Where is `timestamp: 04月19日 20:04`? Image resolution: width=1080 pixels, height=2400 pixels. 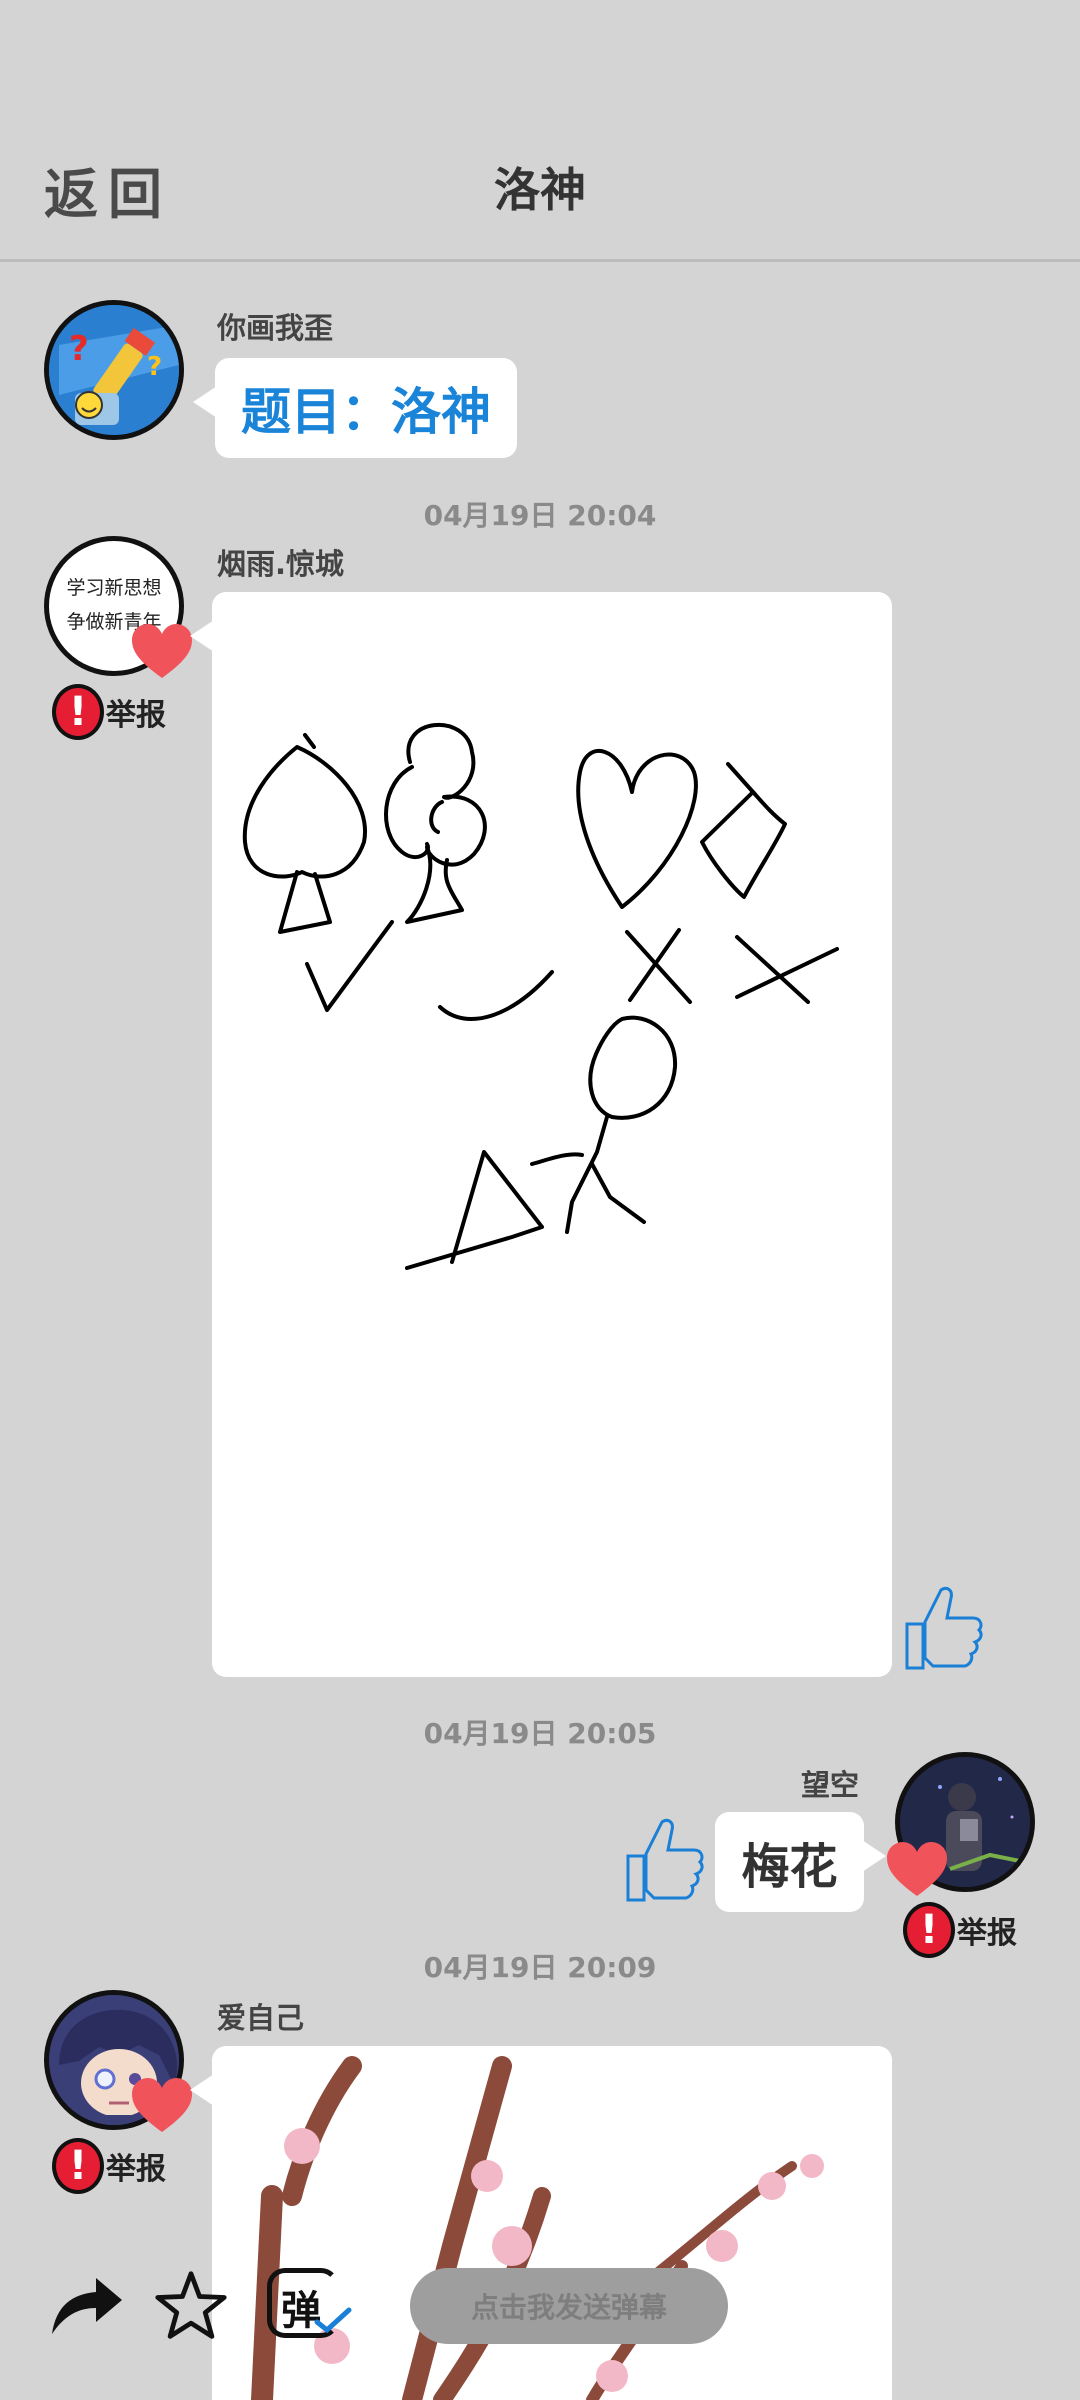 timestamp: 04月19日 20:04 is located at coordinates (540, 515).